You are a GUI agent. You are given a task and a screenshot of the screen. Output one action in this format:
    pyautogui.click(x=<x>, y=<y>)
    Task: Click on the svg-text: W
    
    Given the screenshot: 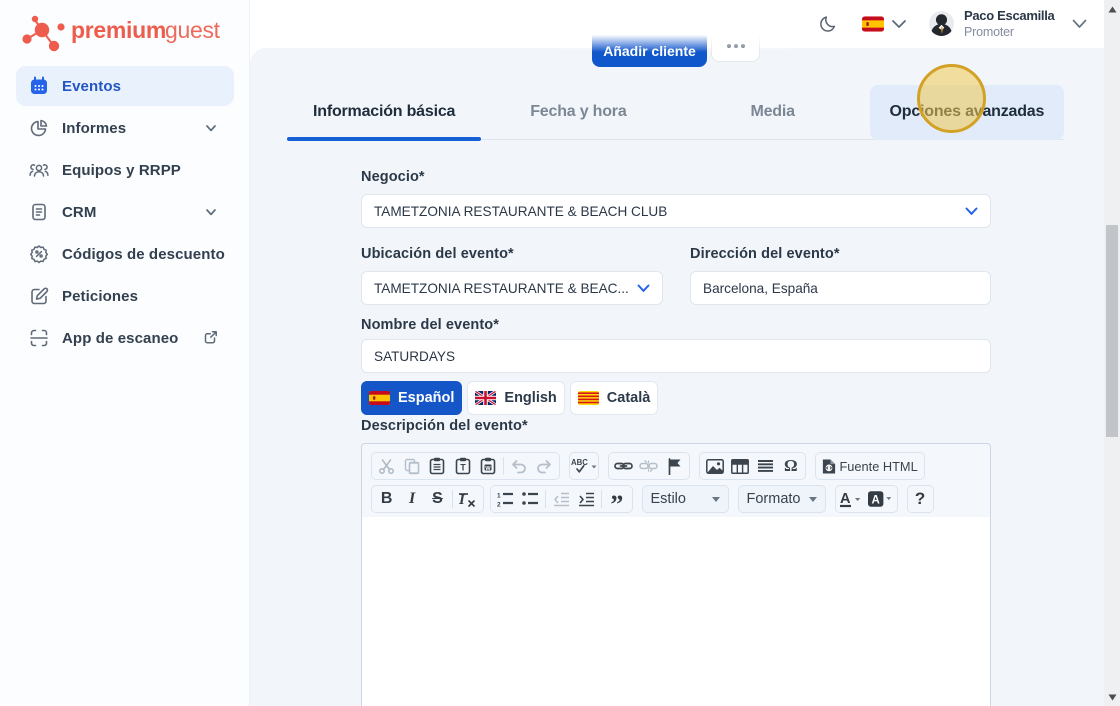 What is the action you would take?
    pyautogui.click(x=489, y=469)
    